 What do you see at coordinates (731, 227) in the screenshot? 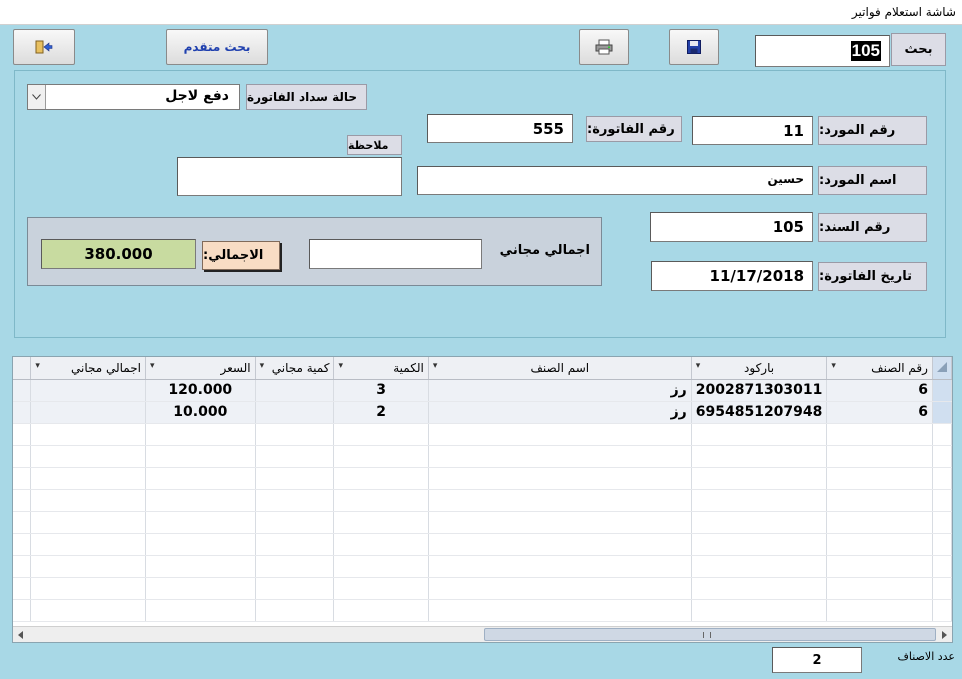
I see `voucher-number-field: 105` at bounding box center [731, 227].